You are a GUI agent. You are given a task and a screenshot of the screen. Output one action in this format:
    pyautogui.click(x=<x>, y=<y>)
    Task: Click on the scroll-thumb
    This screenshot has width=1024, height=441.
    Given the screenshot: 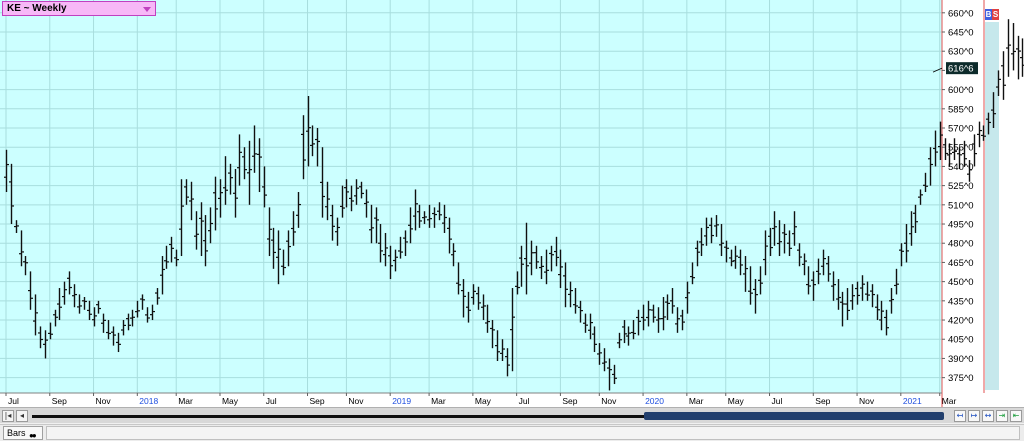 What is the action you would take?
    pyautogui.click(x=794, y=416)
    